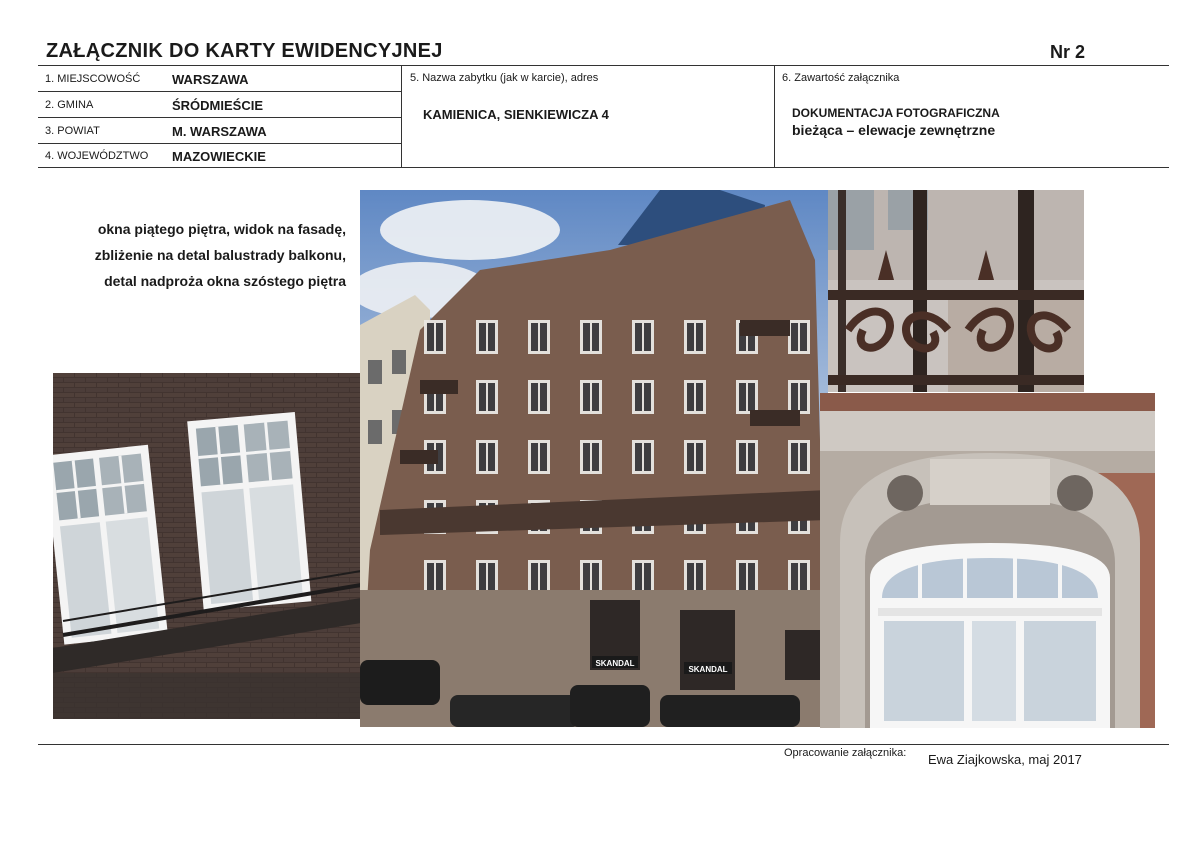  What do you see at coordinates (896, 113) in the screenshot?
I see `content-value-line1: DOKUMENTACJA FOTOGRAFICZNA` at bounding box center [896, 113].